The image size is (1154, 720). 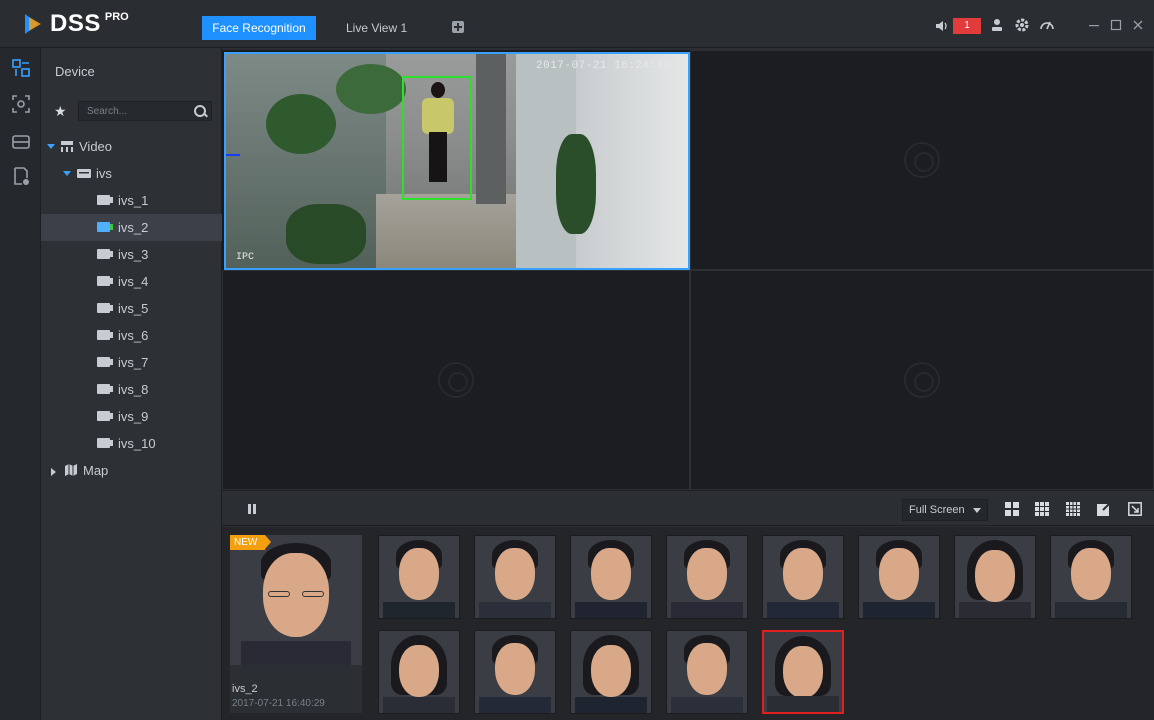 I want to click on tree-node-ivs-6: ivs_6, so click(x=131, y=335).